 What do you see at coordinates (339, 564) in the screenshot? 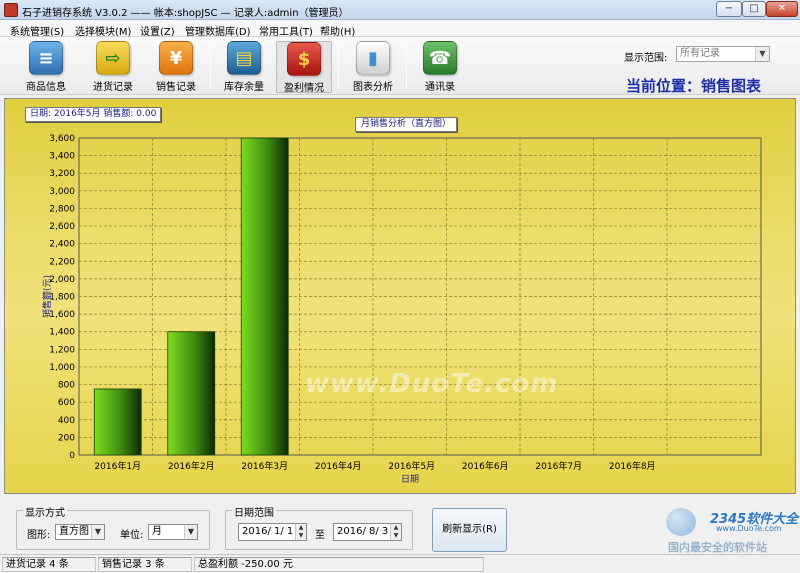
I see `status-total-profit: 总盈利额 -250.00 元` at bounding box center [339, 564].